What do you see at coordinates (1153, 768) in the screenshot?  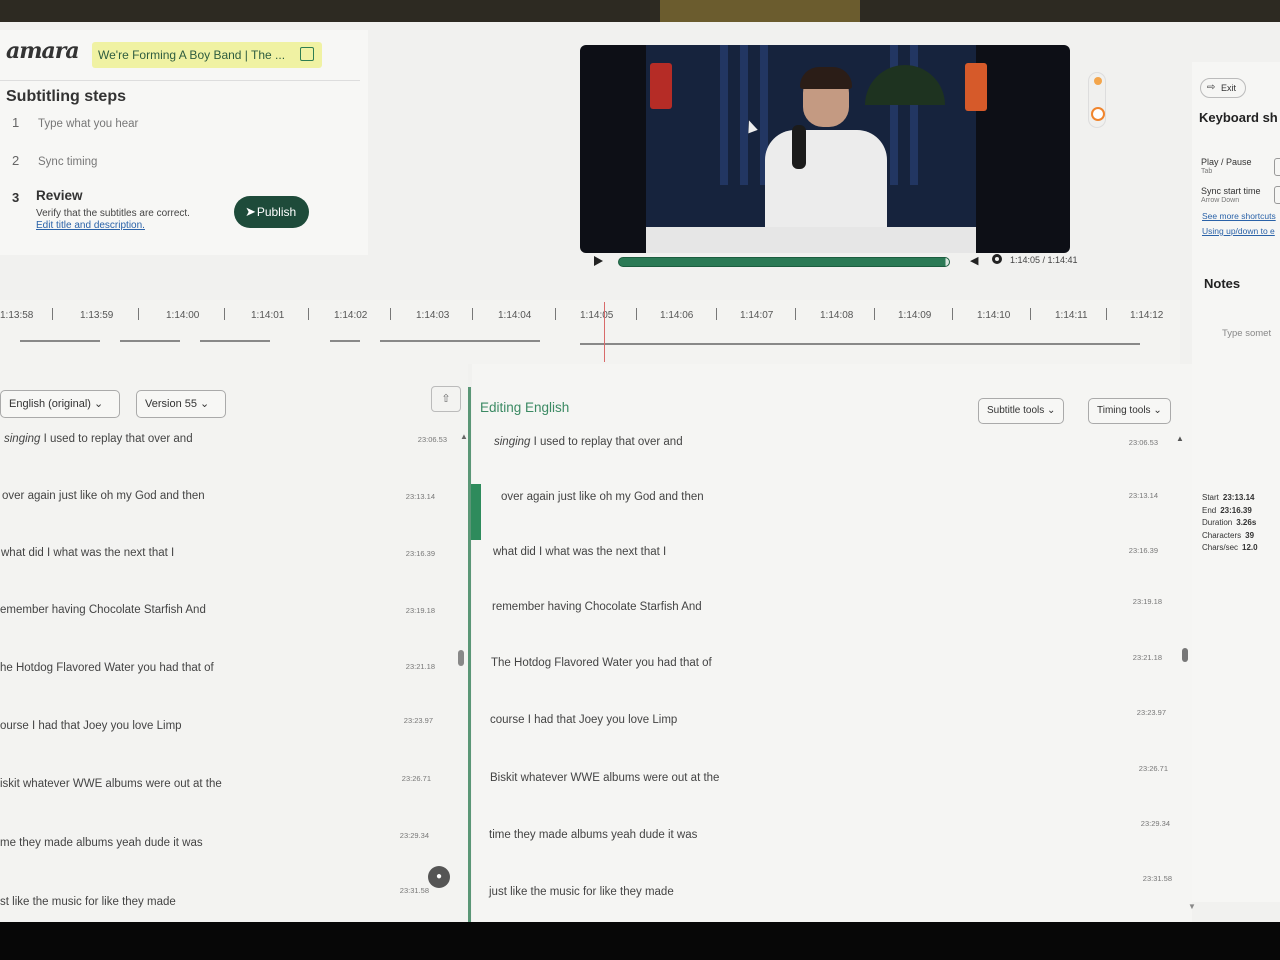 I see `subtitle-row-time: 23:26.71` at bounding box center [1153, 768].